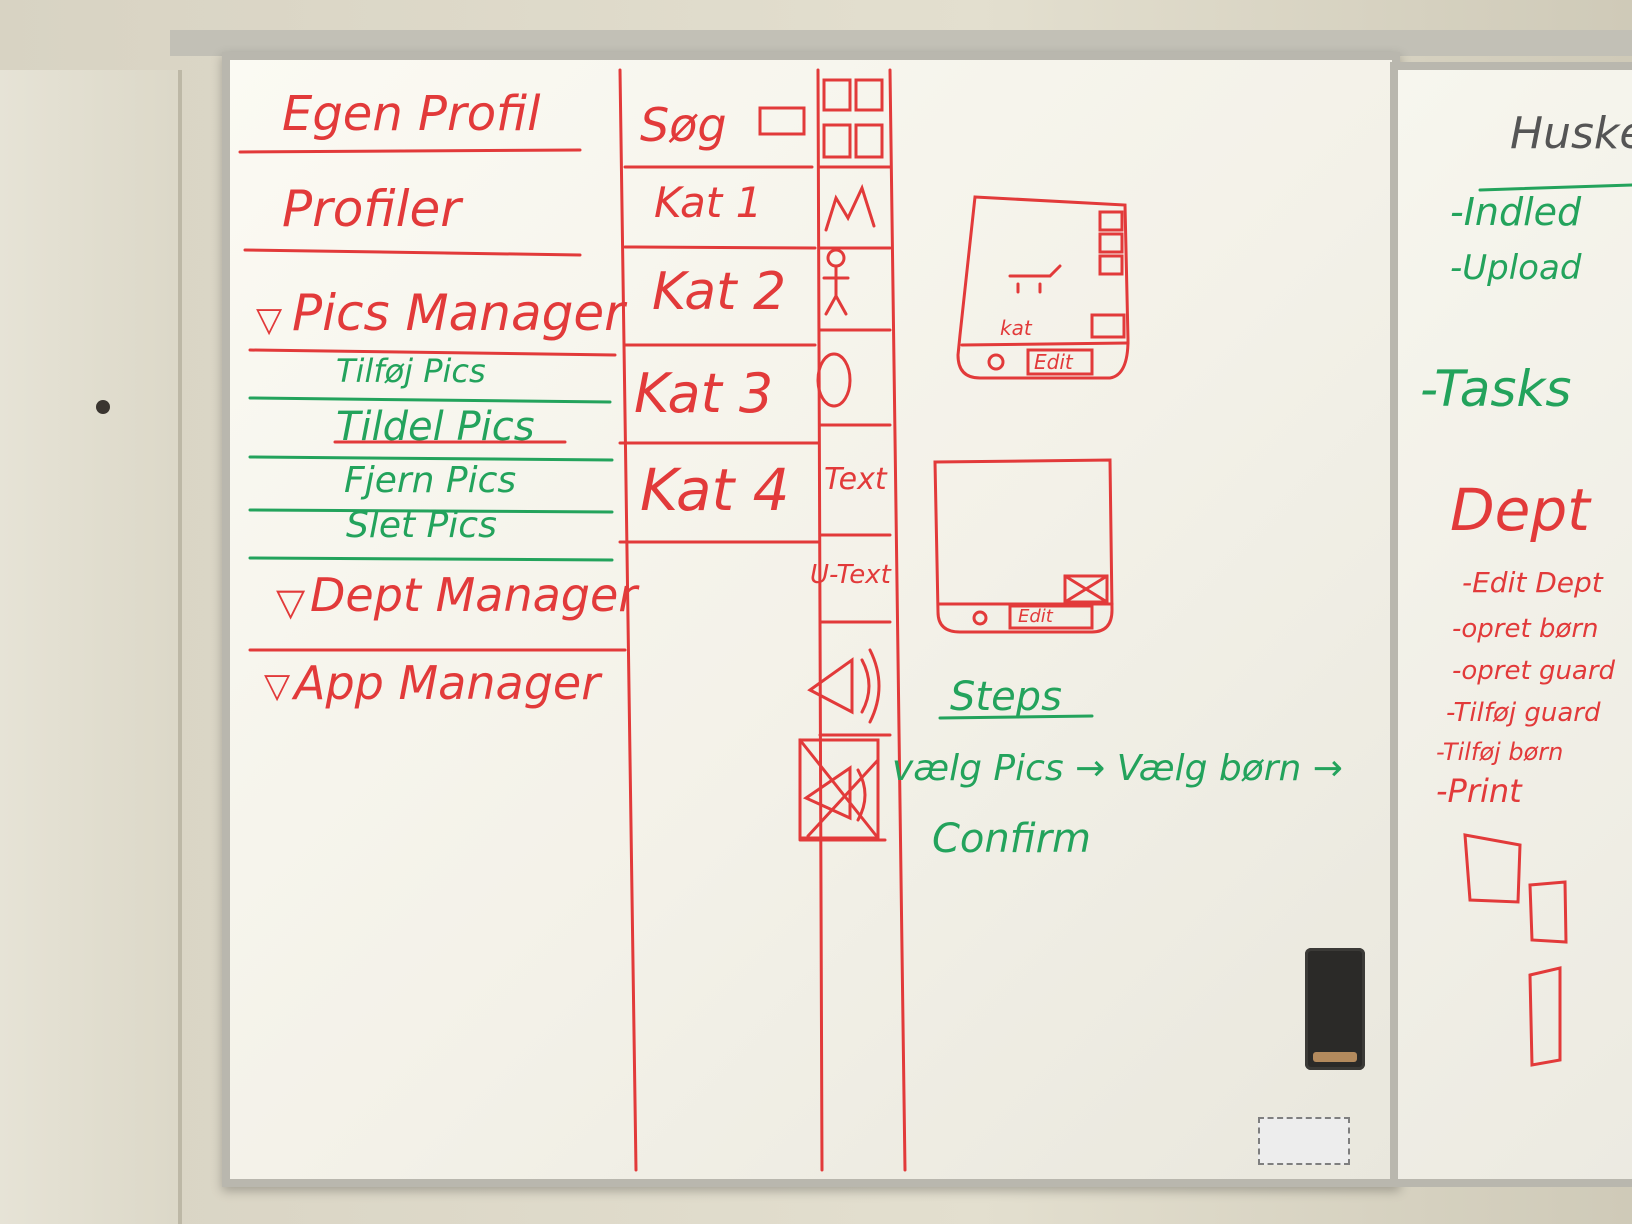 The height and width of the screenshot is (1224, 1632). I want to click on tool-text: Text, so click(855, 479).